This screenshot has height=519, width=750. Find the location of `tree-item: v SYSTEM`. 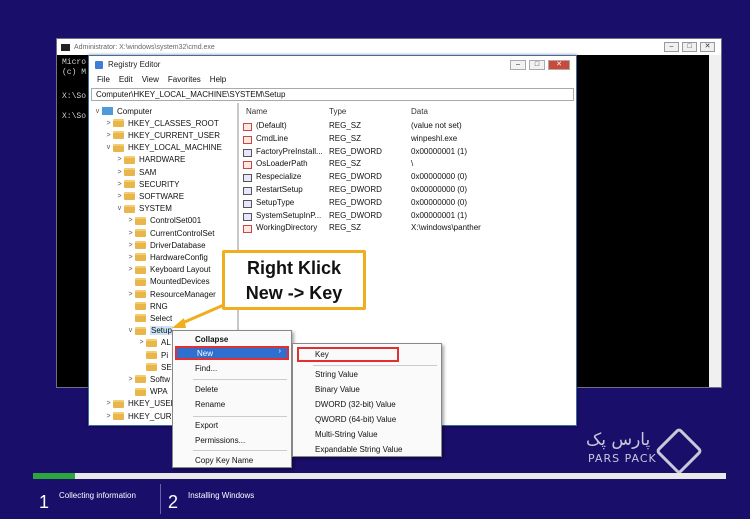

tree-item: v SYSTEM is located at coordinates (143, 209).